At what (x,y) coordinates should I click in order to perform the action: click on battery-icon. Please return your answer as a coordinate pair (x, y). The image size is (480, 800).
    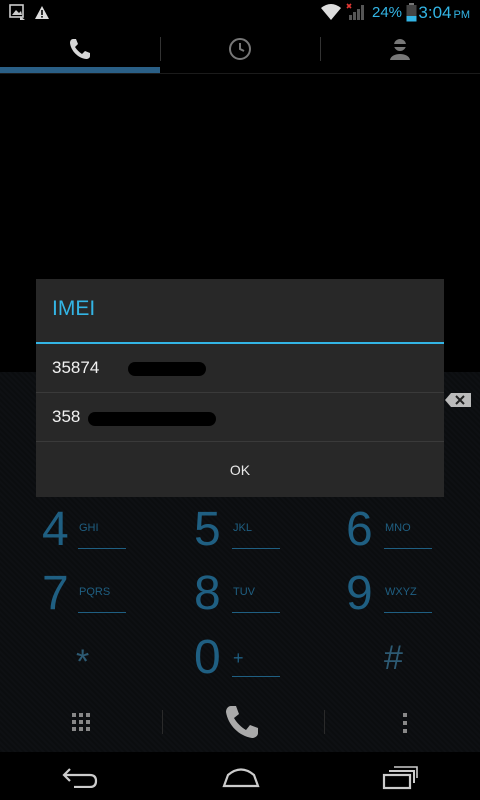
    Looking at the image, I should click on (411, 12).